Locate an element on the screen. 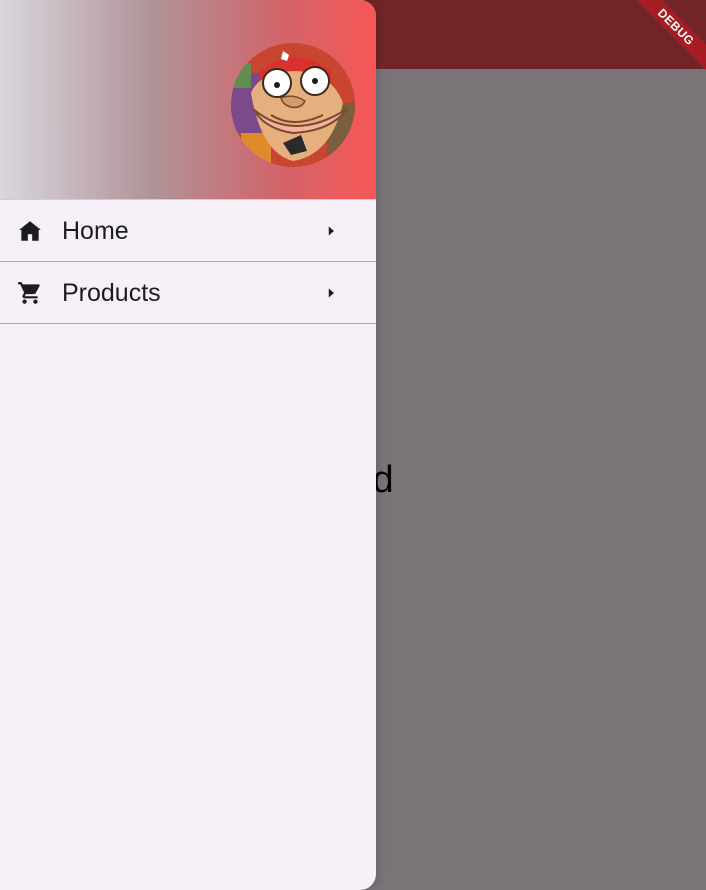 This screenshot has width=706, height=890. drawer-header is located at coordinates (188, 100).